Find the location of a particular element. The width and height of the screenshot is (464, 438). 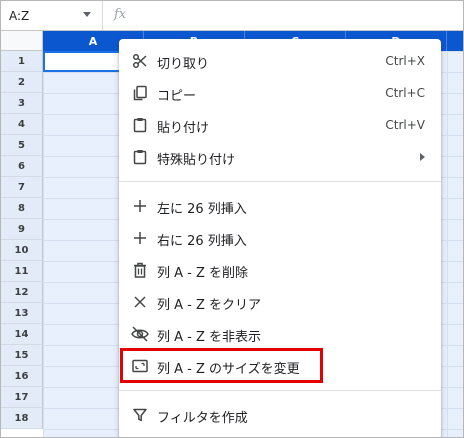

menu-item-paste: 貼り付け Ctrl+V is located at coordinates (280, 125).